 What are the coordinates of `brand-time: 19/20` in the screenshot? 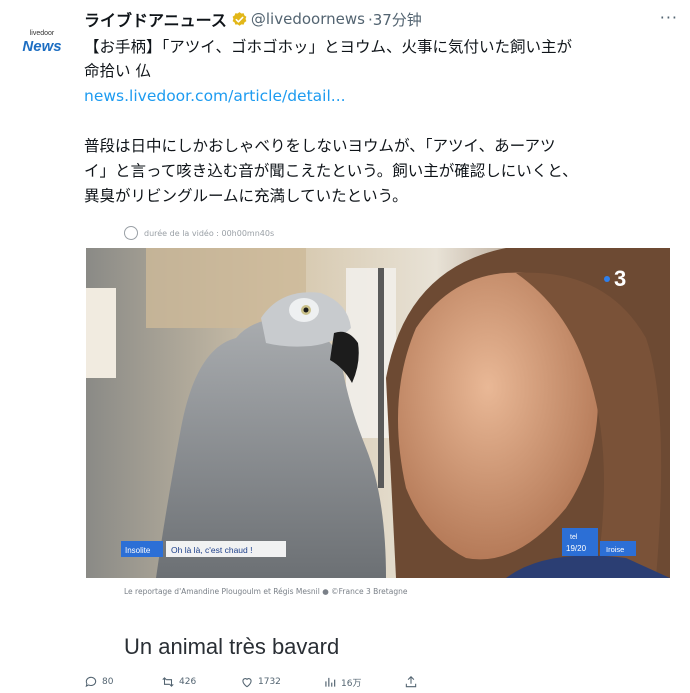 It's located at (576, 548).